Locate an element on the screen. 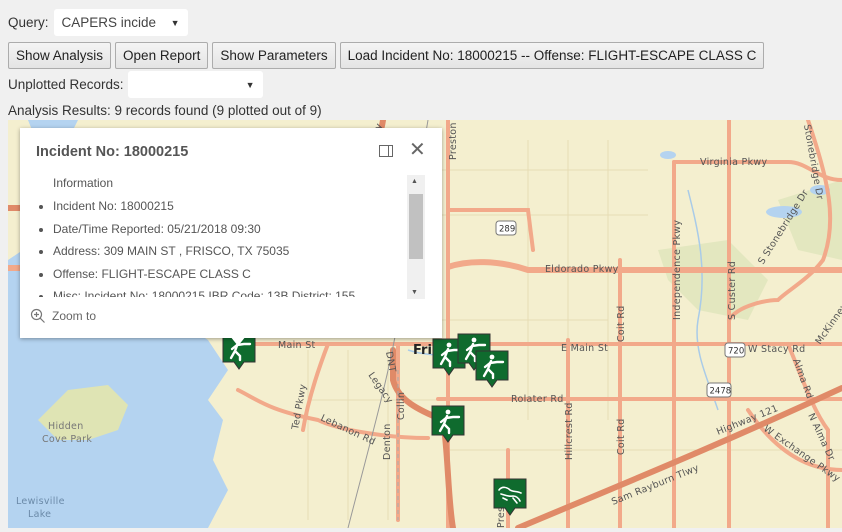 The width and height of the screenshot is (842, 532). shield-720: 720 is located at coordinates (735, 350).